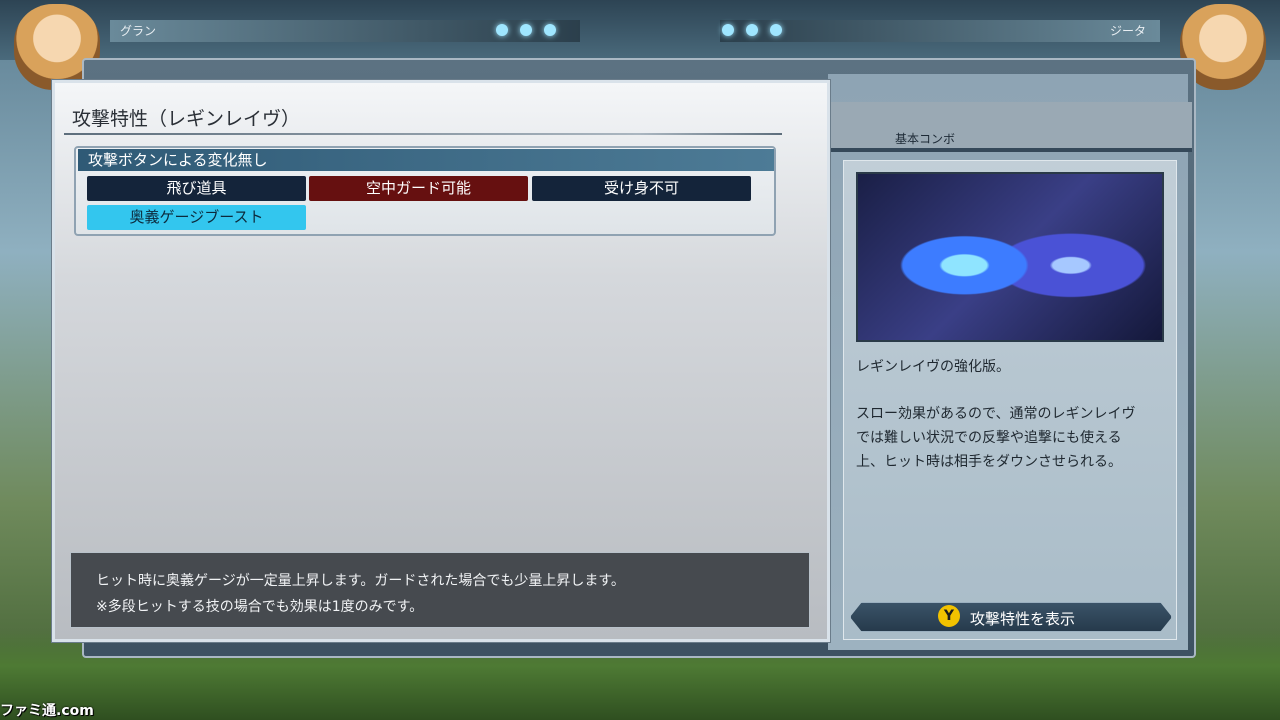 The image size is (1280, 720). What do you see at coordinates (933, 367) in the screenshot?
I see `combo-text-line: レギンレイヴの強化版。` at bounding box center [933, 367].